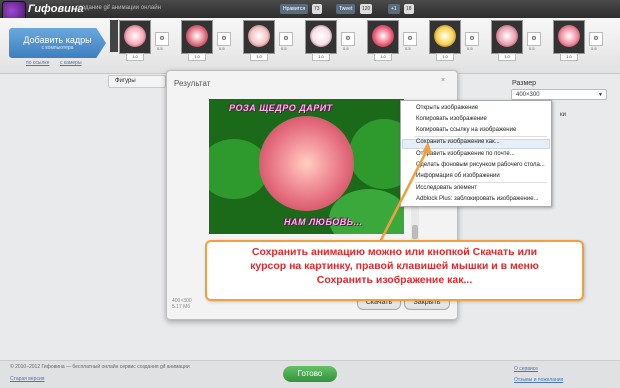 The width and height of the screenshot is (620, 388). I want to click on arrow-icon, so click(405, 192).